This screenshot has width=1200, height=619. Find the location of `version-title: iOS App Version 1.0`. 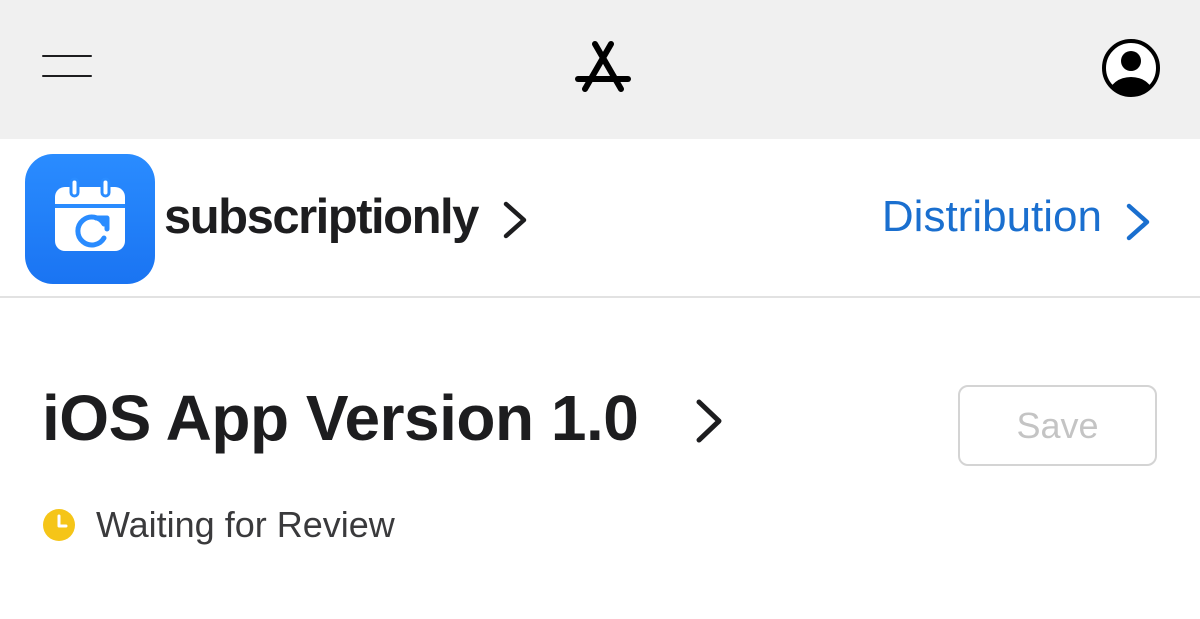

version-title: iOS App Version 1.0 is located at coordinates (340, 418).